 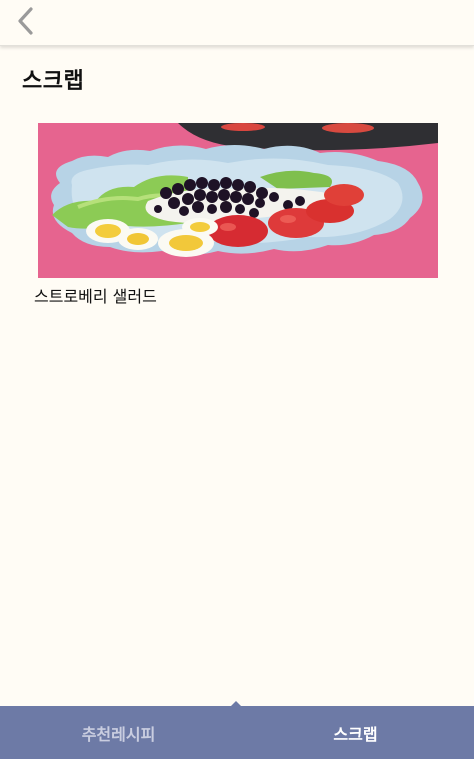 What do you see at coordinates (53, 81) in the screenshot?
I see `page-title: 스크랩` at bounding box center [53, 81].